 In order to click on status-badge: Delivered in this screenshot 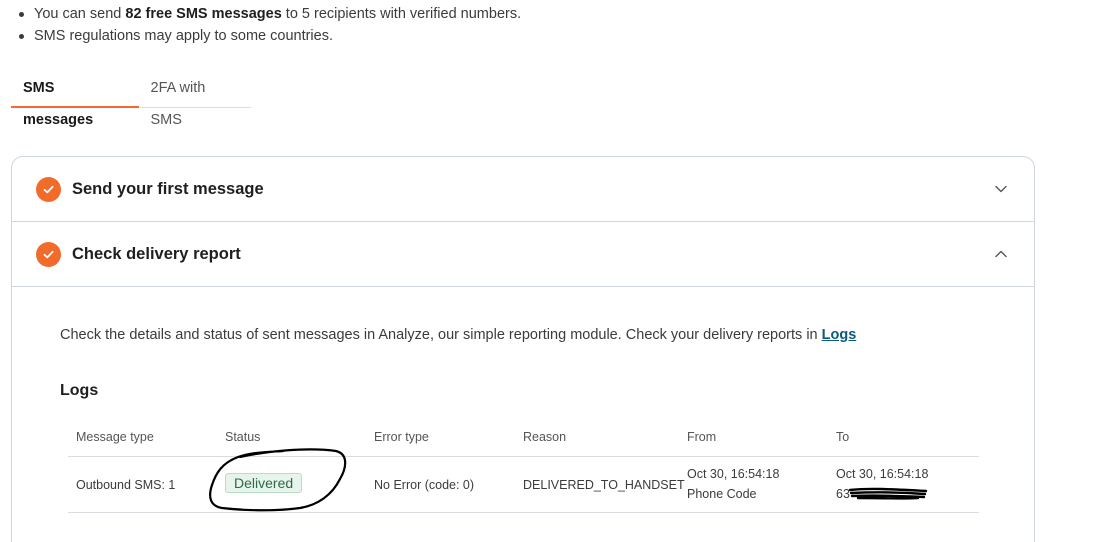, I will do `click(264, 483)`.